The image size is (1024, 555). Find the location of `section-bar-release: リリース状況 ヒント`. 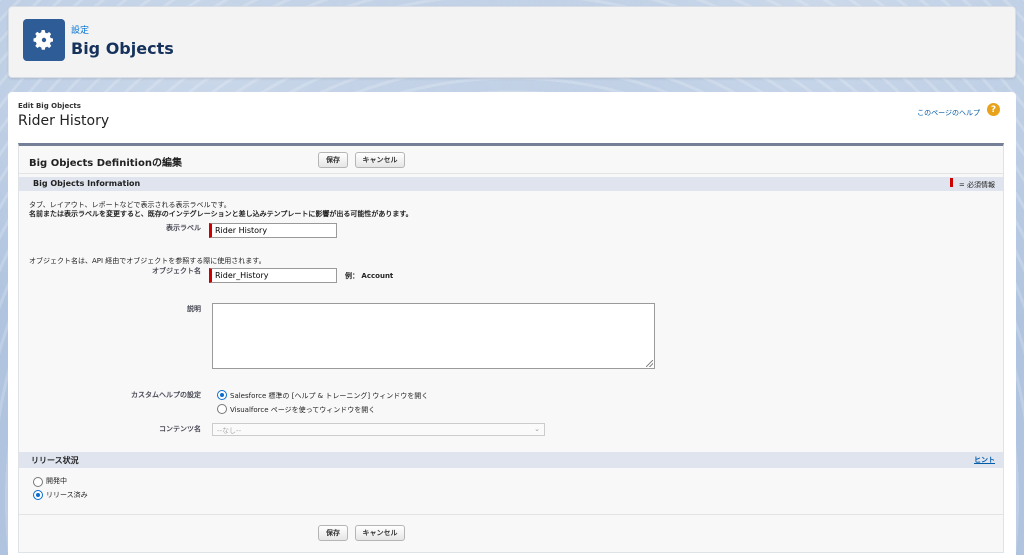

section-bar-release: リリース状況 ヒント is located at coordinates (511, 460).